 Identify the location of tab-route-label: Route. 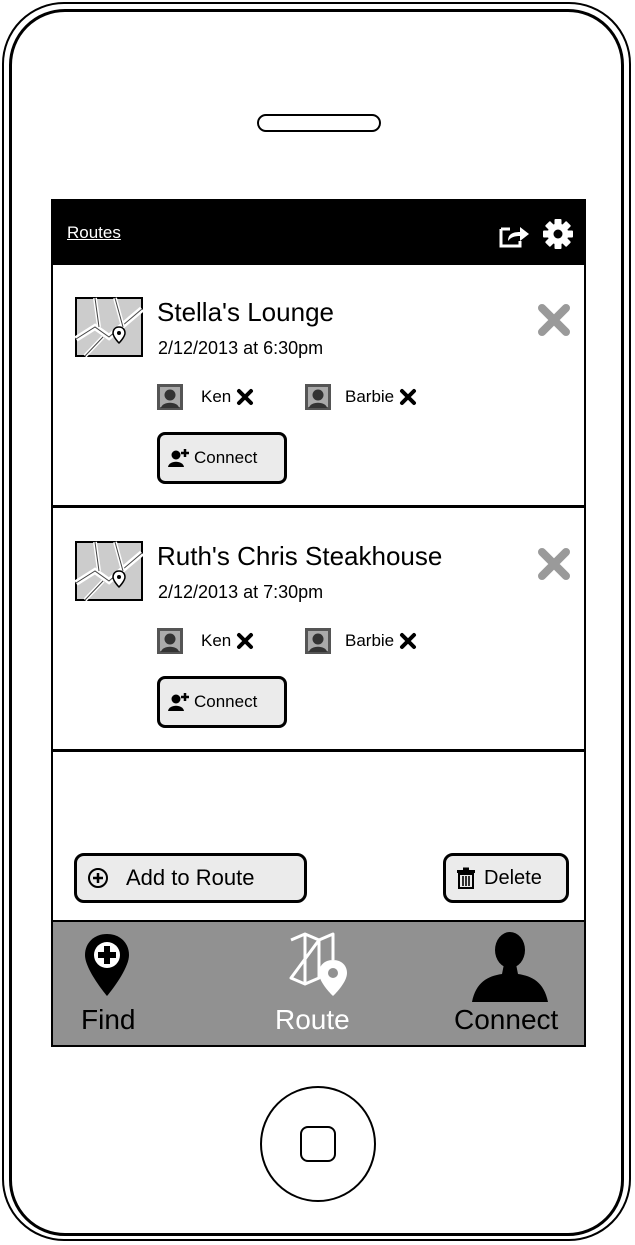
(312, 1019).